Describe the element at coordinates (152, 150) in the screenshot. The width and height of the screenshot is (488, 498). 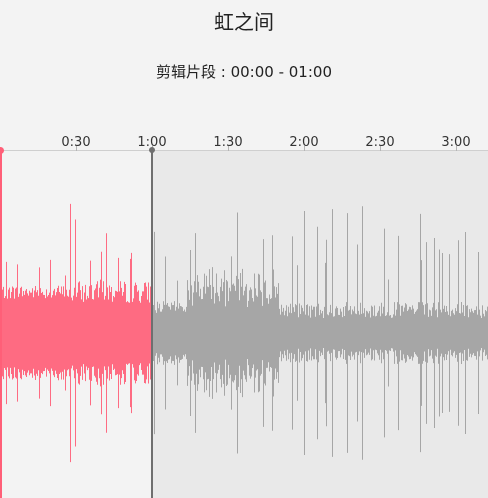
I see `playhead-handle-icon` at that location.